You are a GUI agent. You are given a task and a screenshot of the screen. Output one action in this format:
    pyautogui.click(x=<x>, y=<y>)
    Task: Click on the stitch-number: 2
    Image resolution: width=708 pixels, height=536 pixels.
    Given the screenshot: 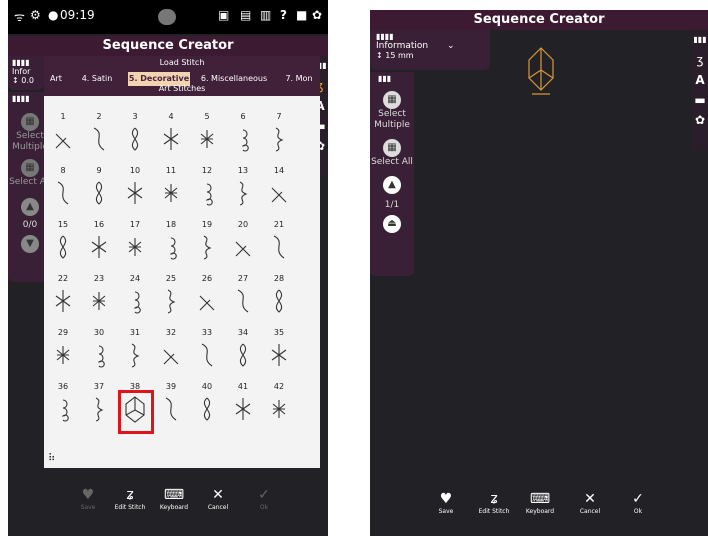 What is the action you would take?
    pyautogui.click(x=99, y=116)
    